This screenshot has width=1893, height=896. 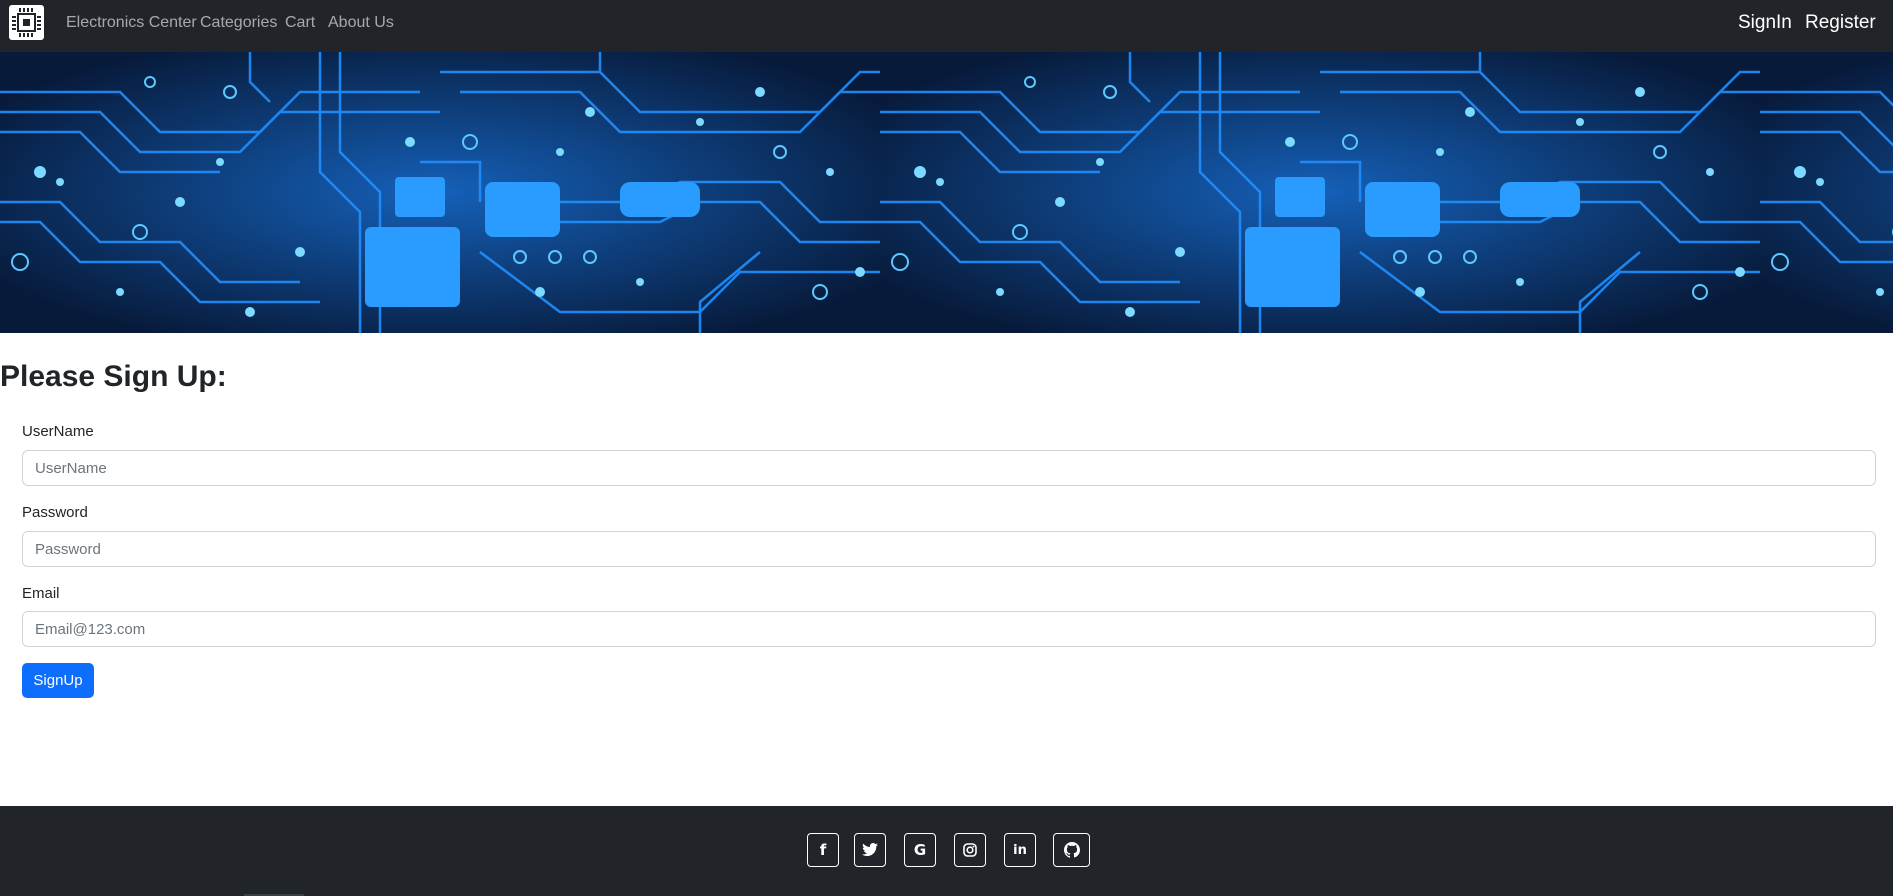 I want to click on google-icon: G, so click(x=920, y=850).